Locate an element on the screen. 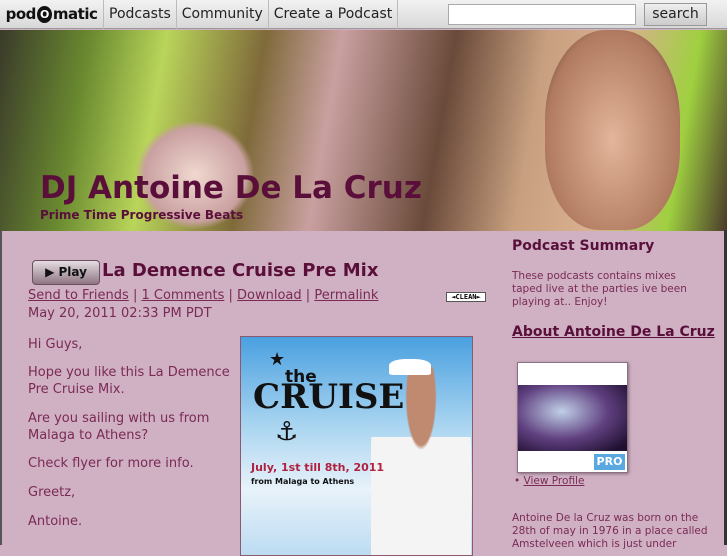 The height and width of the screenshot is (556, 727). summary-heading: Podcast Summary is located at coordinates (583, 246).